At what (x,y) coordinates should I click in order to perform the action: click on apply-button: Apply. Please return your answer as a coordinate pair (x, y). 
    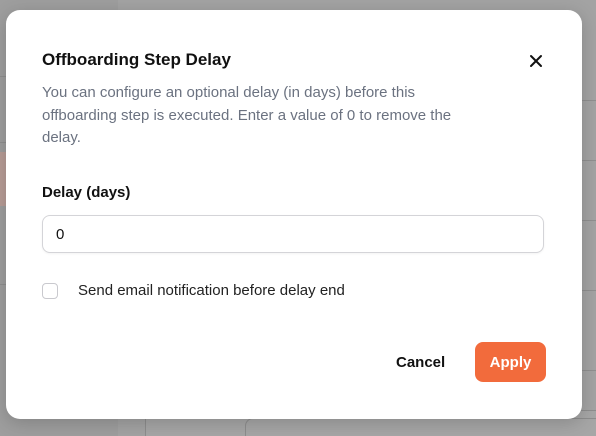
    Looking at the image, I should click on (510, 362).